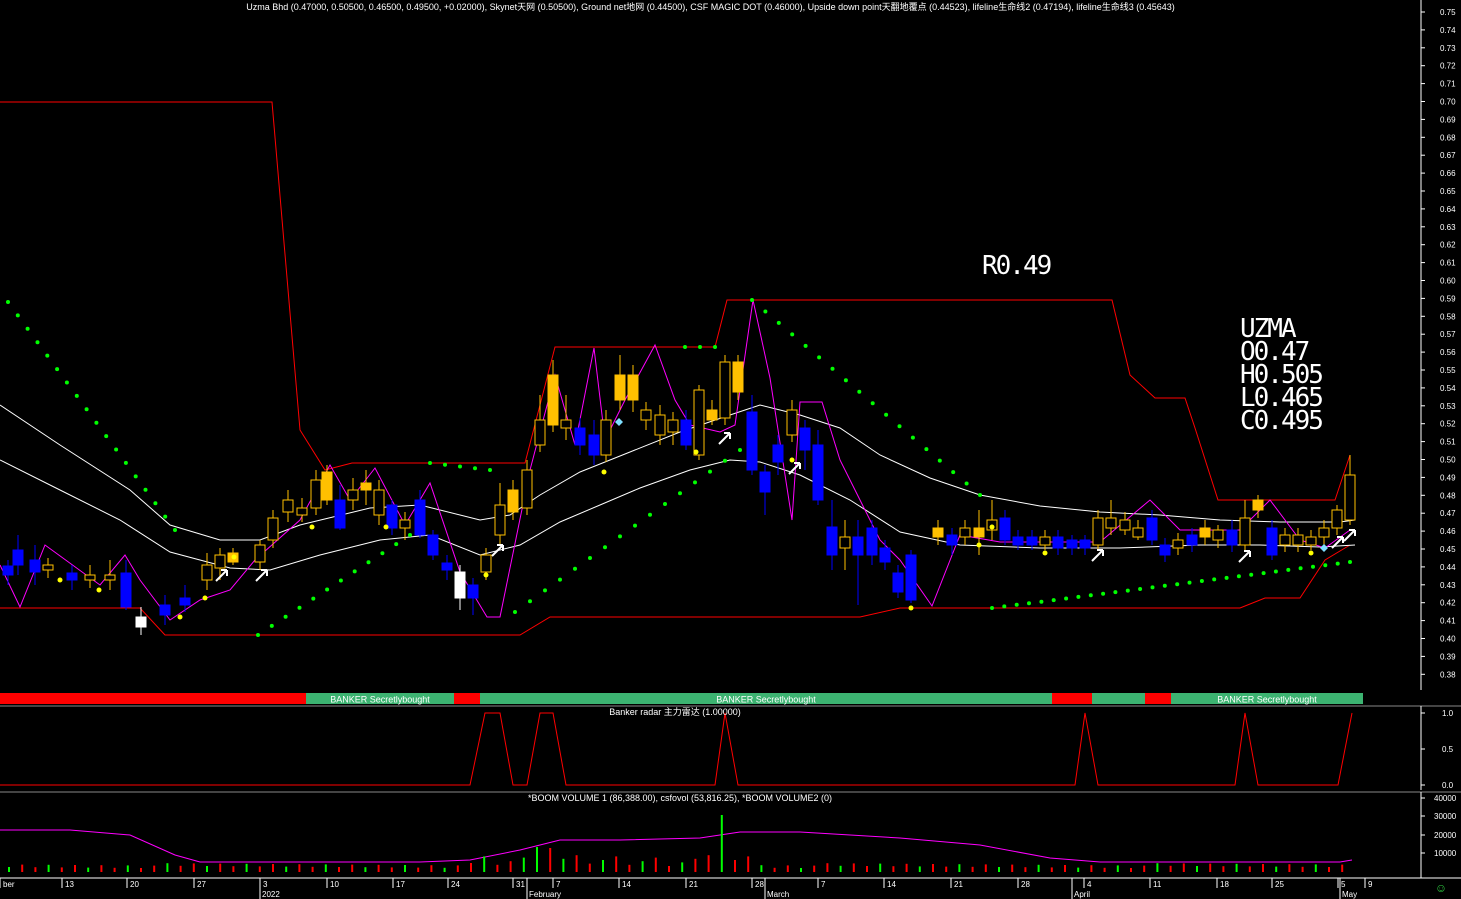  I want to click on date-tick-label: 9, so click(1370, 884).